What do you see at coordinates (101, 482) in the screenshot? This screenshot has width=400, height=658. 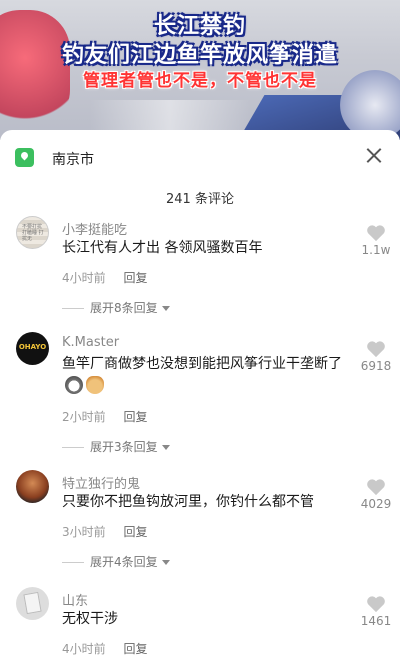 I see `comment-username: 特立独行的鬼` at bounding box center [101, 482].